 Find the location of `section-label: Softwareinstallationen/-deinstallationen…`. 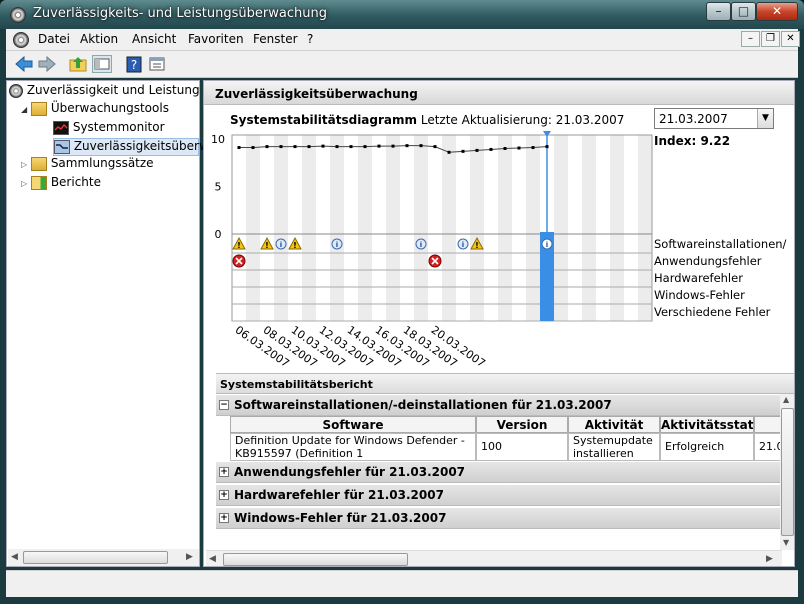

section-label: Softwareinstallationen/-deinstallationen… is located at coordinates (423, 405).